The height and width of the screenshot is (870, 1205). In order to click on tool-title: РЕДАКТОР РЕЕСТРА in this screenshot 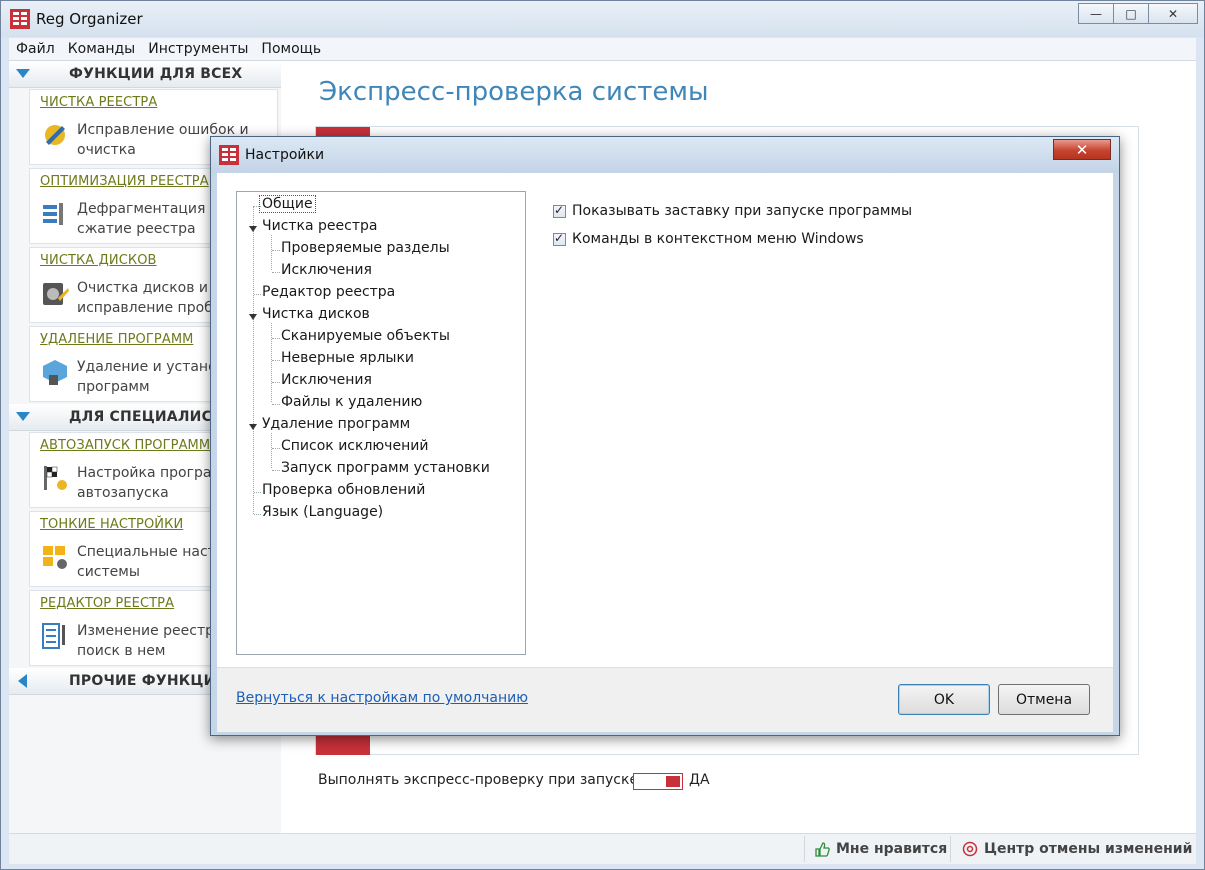, I will do `click(107, 603)`.